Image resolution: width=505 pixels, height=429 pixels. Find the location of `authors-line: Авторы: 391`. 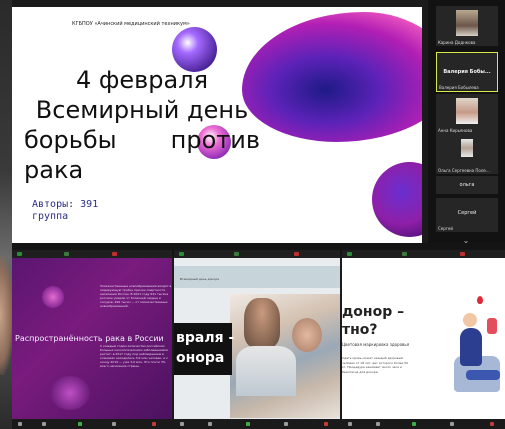

authors-line: Авторы: 391 is located at coordinates (65, 204).